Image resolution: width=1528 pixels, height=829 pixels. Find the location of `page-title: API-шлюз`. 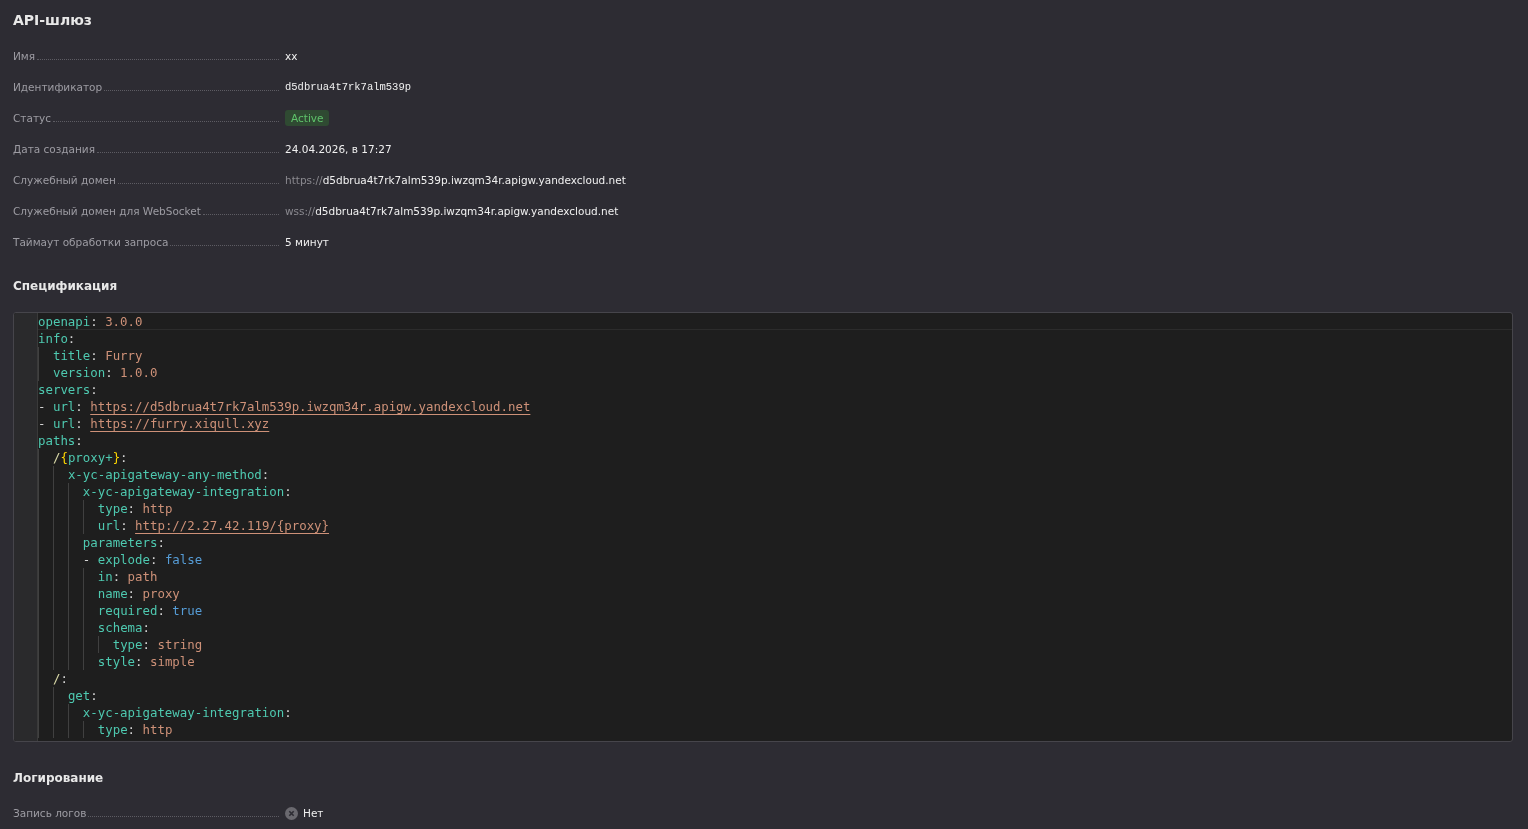

page-title: API-шлюз is located at coordinates (53, 20).